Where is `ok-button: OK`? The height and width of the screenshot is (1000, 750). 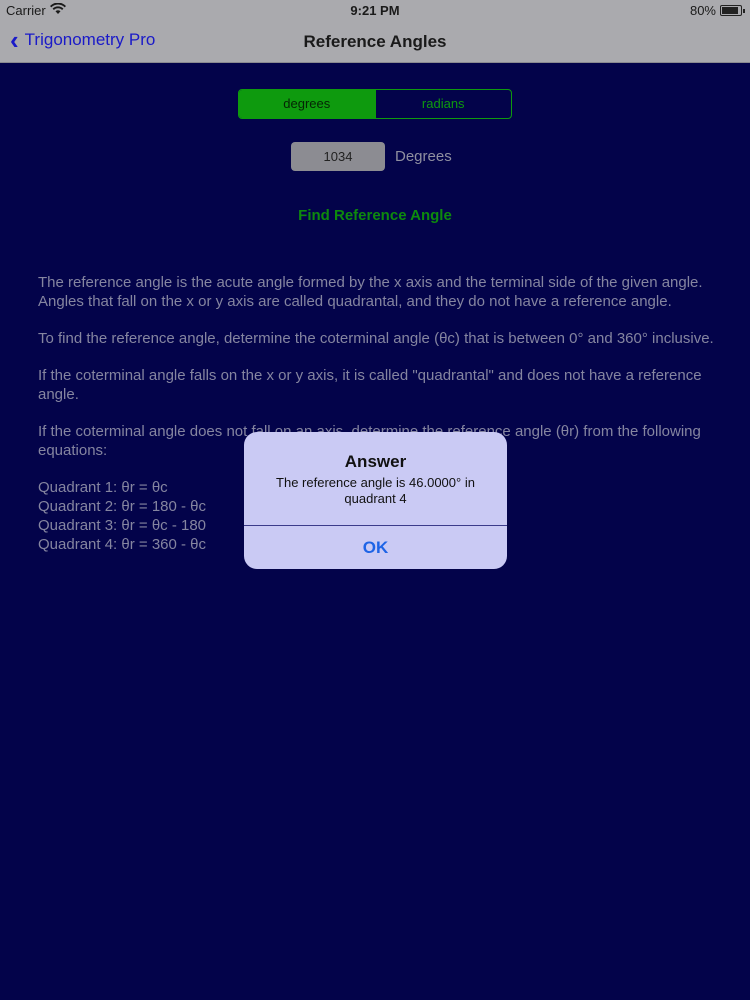
ok-button: OK is located at coordinates (375, 547).